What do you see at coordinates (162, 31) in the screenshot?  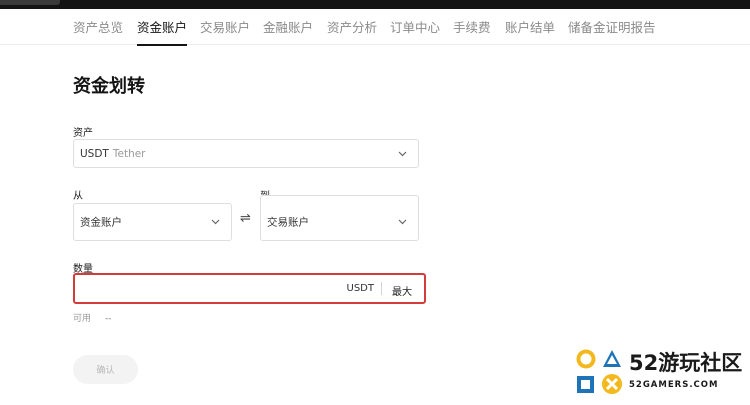 I see `tab-funding-account: 资金账户` at bounding box center [162, 31].